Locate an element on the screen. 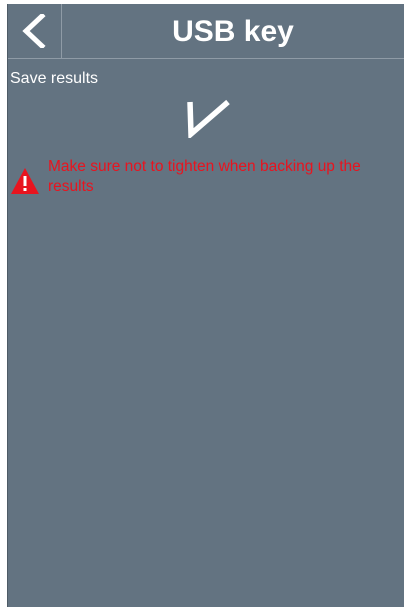 This screenshot has height=607, width=406. warning-triangle-icon is located at coordinates (25, 181).